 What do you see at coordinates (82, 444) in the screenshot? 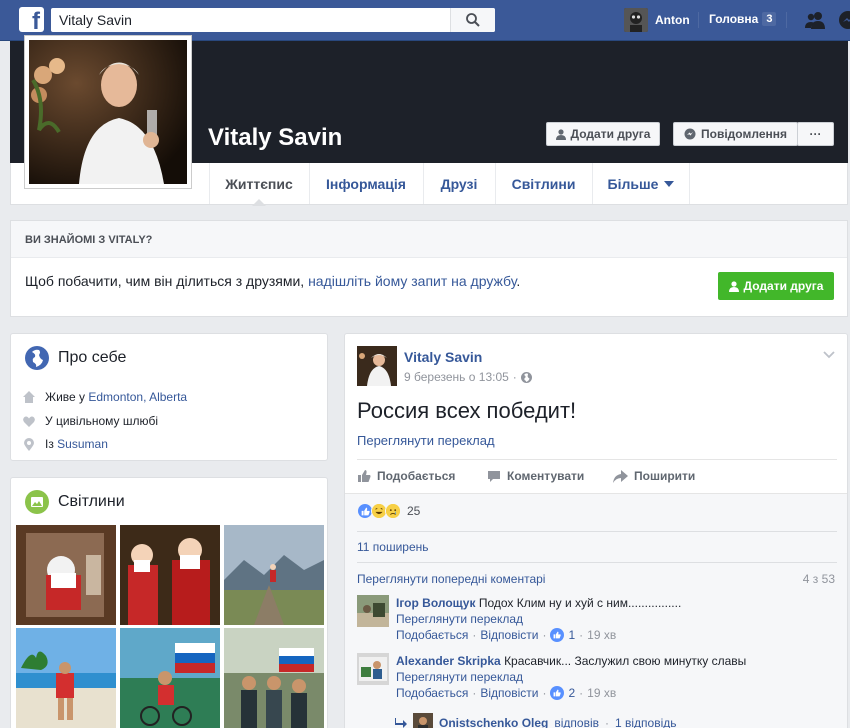
I see `from-link: Susuman` at bounding box center [82, 444].